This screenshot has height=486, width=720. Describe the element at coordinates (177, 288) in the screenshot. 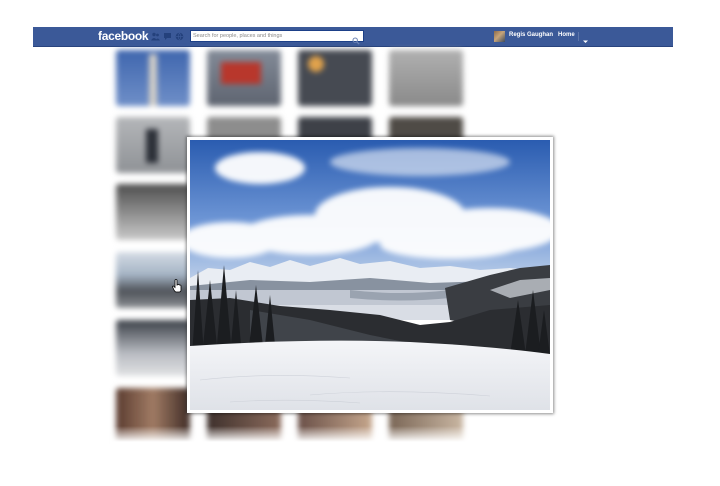

I see `hand-pointer-icon` at that location.